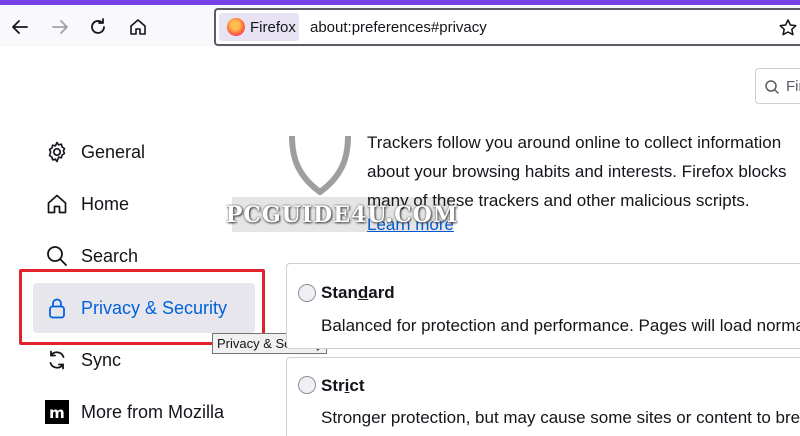  I want to click on sidebar-item-general: General, so click(144, 152).